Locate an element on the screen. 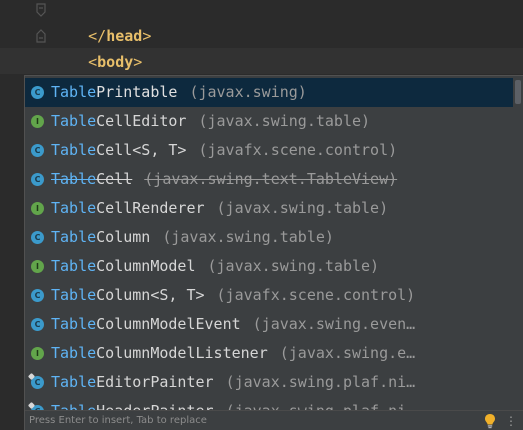  completion-item: C TableColumn (javax.swing.table) is located at coordinates (269, 237).